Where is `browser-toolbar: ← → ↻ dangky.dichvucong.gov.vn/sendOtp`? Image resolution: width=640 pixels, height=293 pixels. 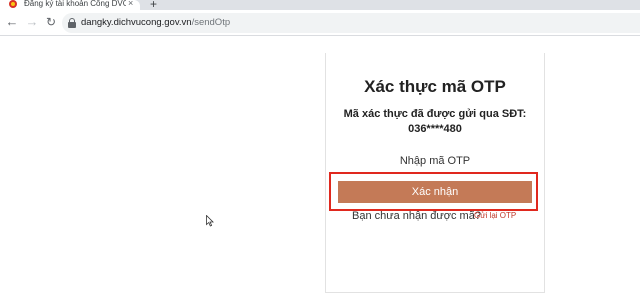
browser-toolbar: ← → ↻ dangky.dichvucong.gov.vn/sendOtp is located at coordinates (320, 23).